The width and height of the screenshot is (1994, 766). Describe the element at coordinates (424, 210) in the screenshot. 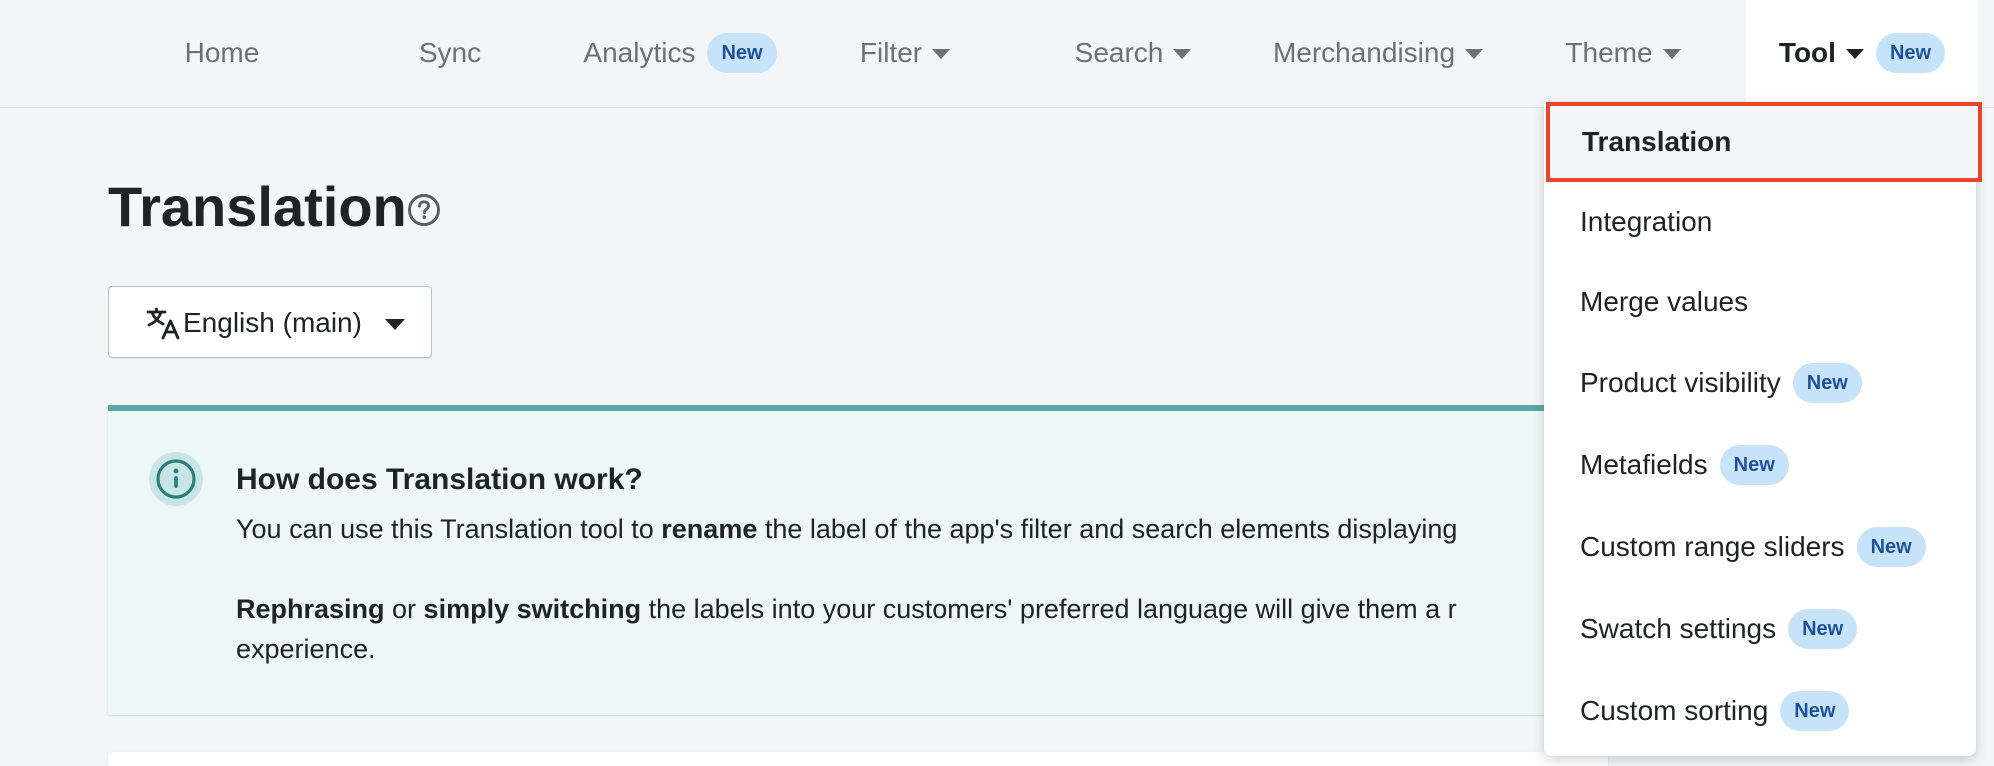

I see `question-circle-icon` at that location.